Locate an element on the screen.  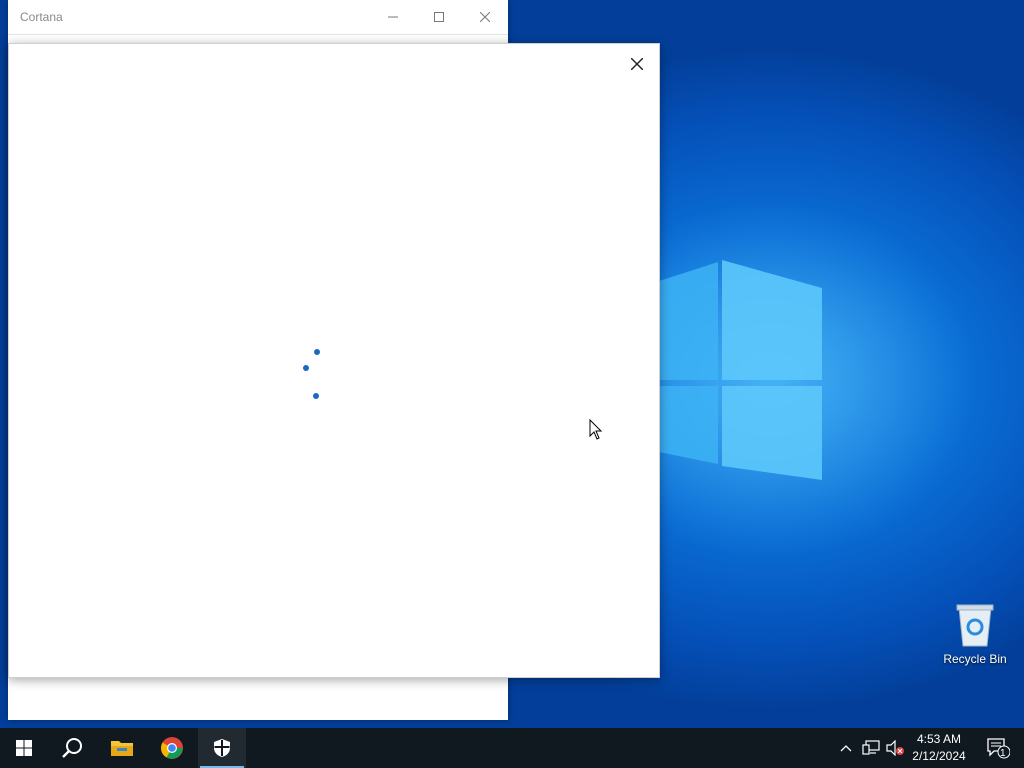
file-explorer-button is located at coordinates (122, 748).